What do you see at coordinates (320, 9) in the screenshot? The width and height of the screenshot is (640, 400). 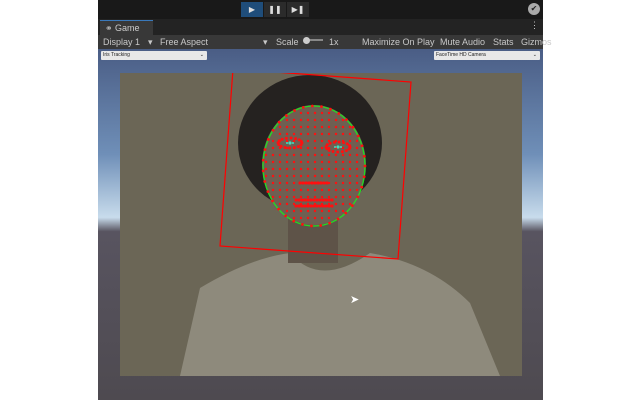 I see `play-toolbar: ▶ ❚❚ ▶❚ ✔` at bounding box center [320, 9].